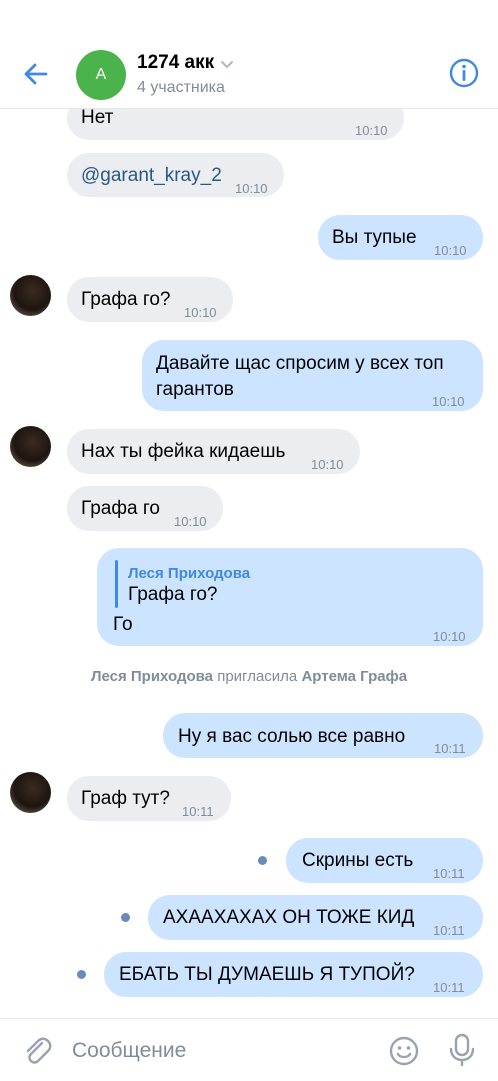 The width and height of the screenshot is (498, 1081). What do you see at coordinates (249, 54) in the screenshot?
I see `chat-header: A 1274 акк 4 участника` at bounding box center [249, 54].